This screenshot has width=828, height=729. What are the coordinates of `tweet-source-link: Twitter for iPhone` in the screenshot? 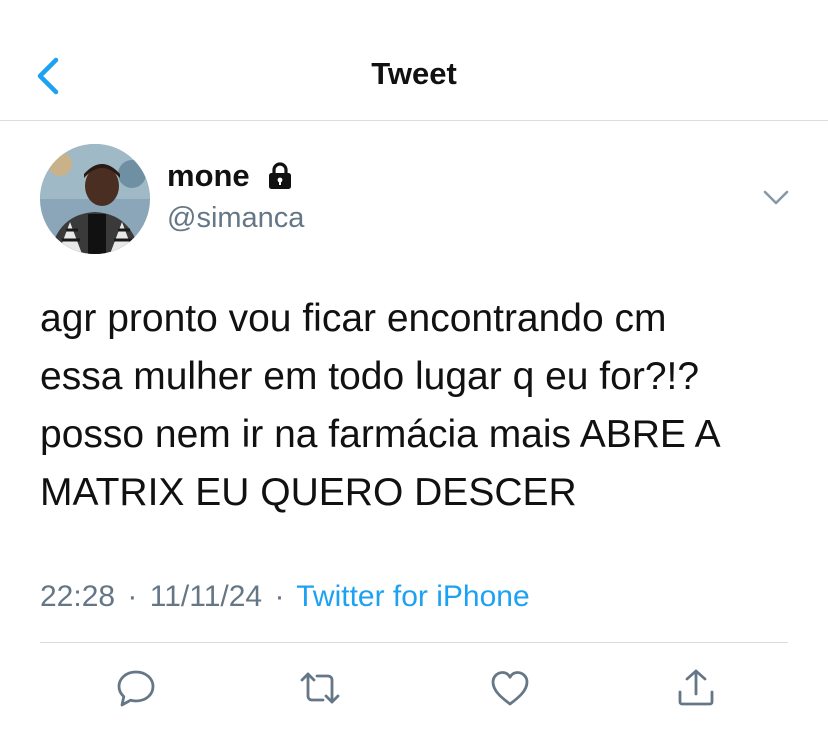 It's located at (412, 596).